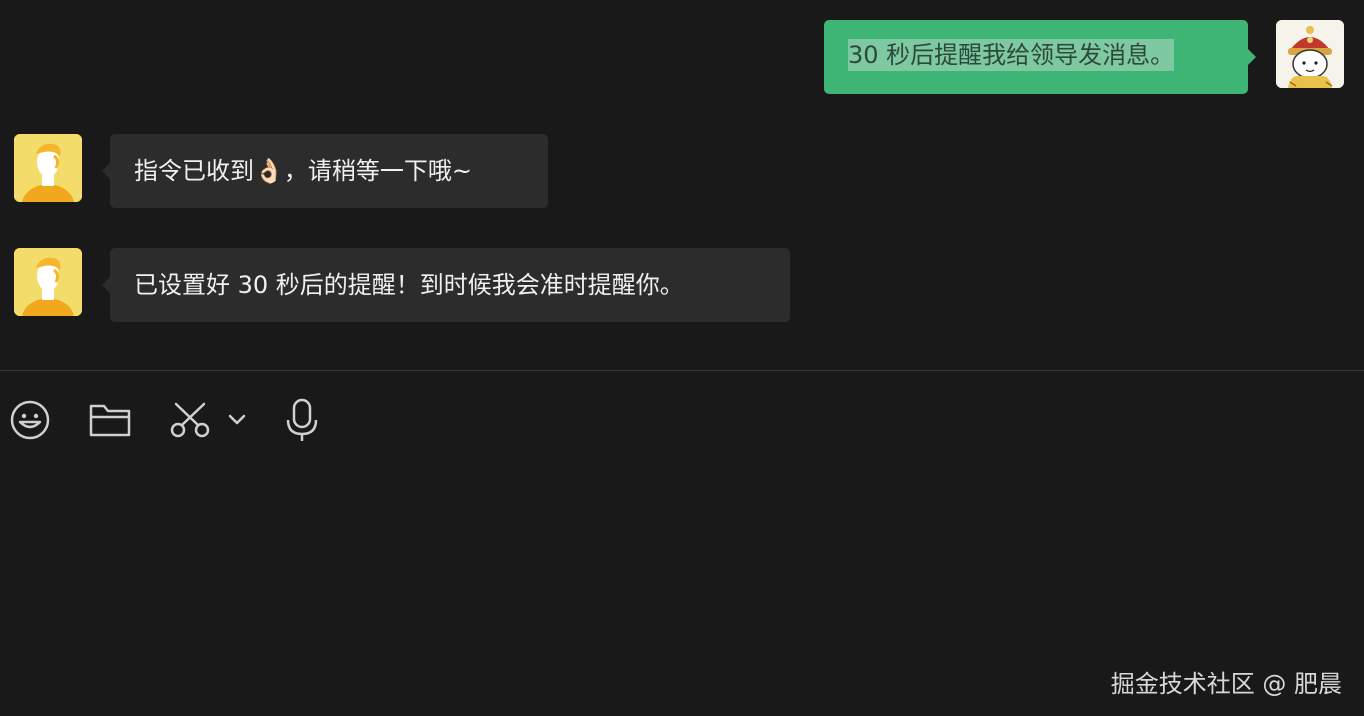  I want to click on emoji-button, so click(30, 420).